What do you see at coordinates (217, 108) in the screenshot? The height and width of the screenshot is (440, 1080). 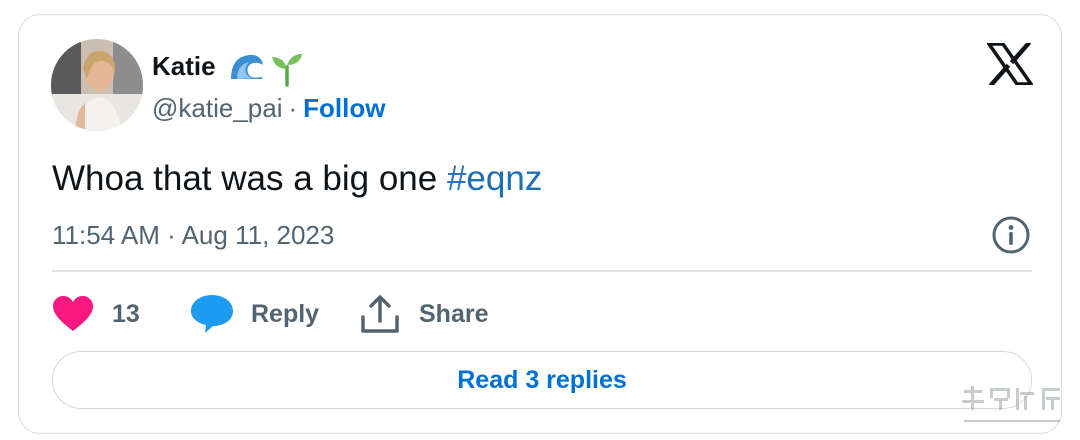 I see `author-handle: @katie_pai` at bounding box center [217, 108].